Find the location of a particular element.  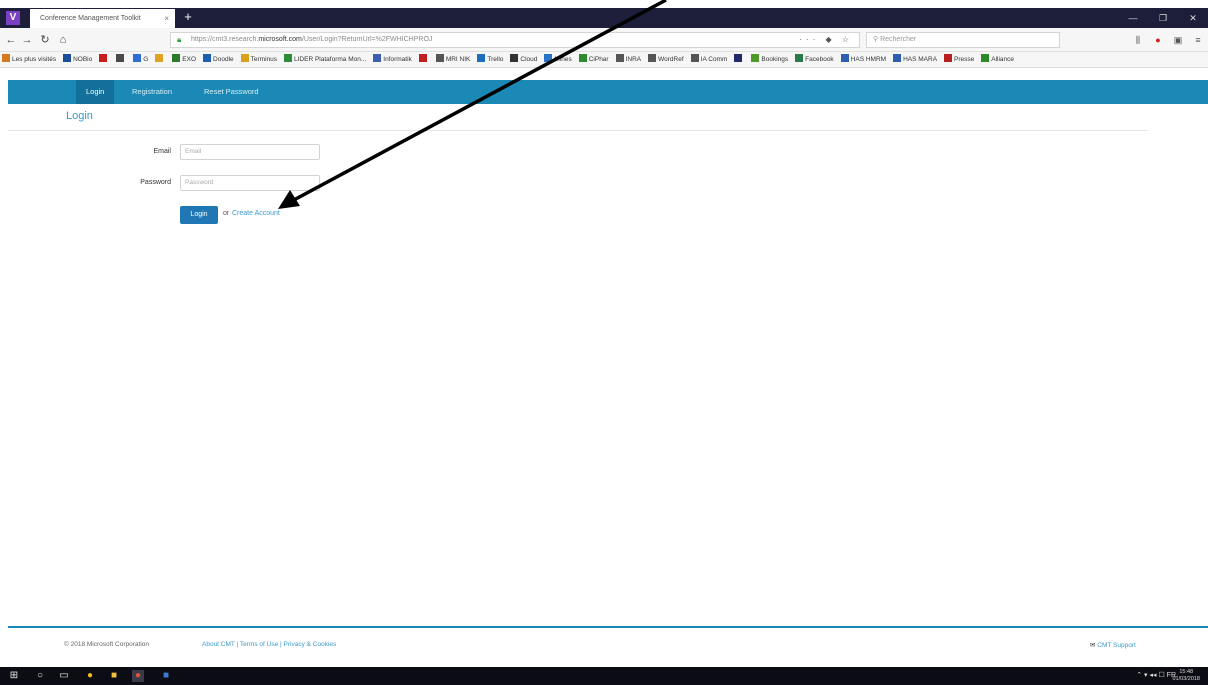

bookmark-item: INRA is located at coordinates (628, 59).